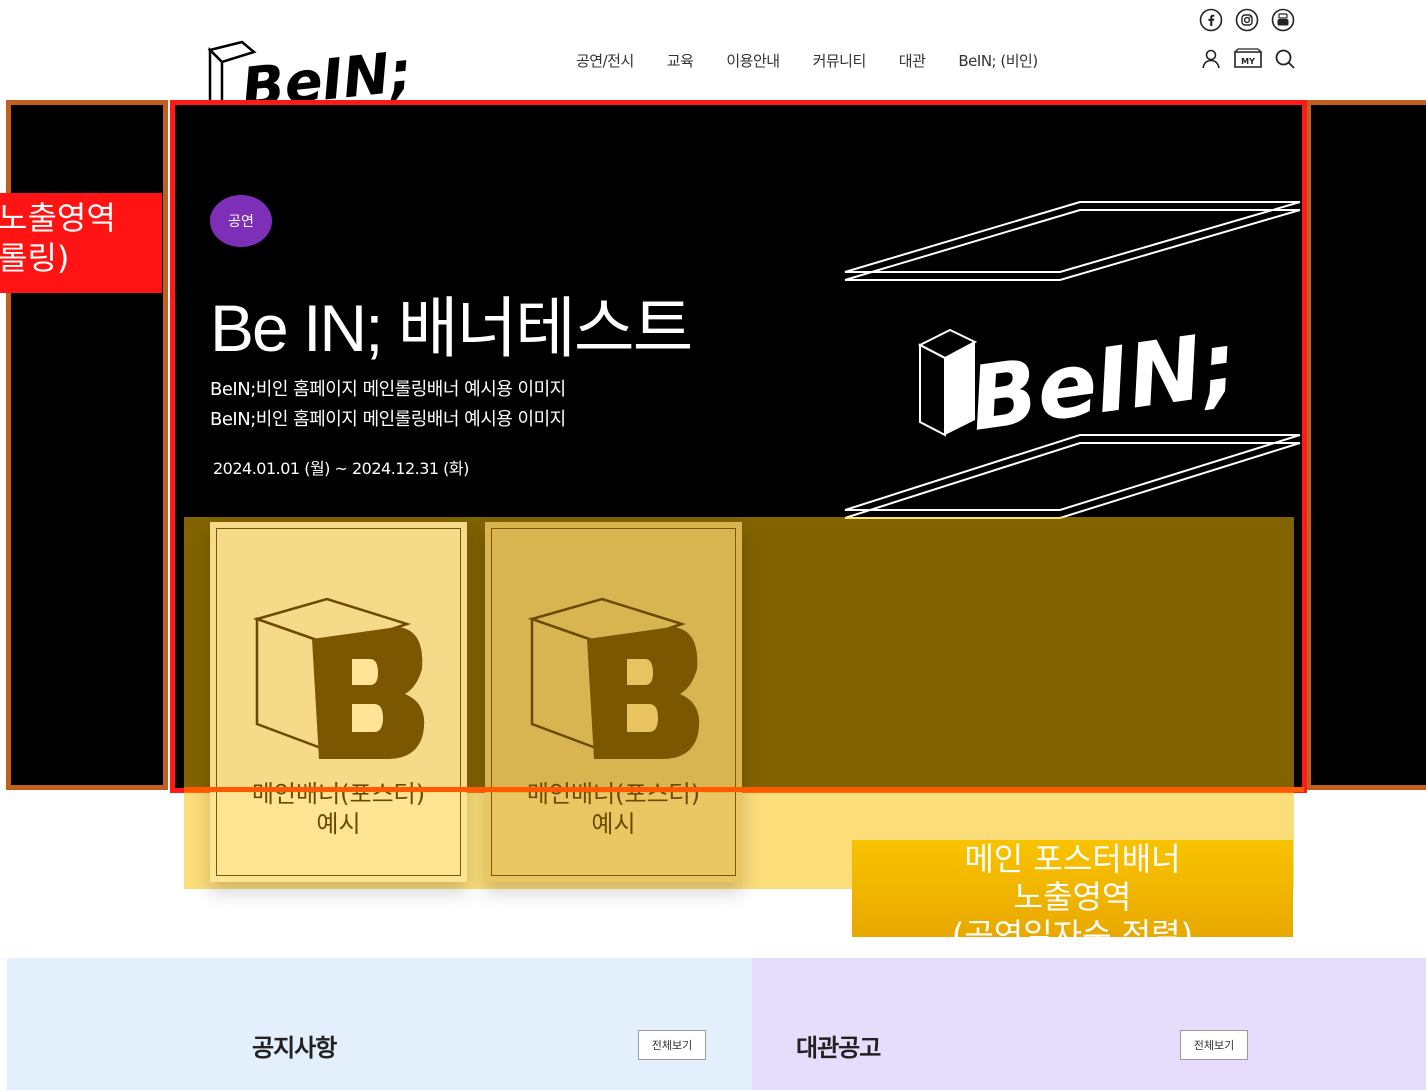 This screenshot has height=1090, width=1426. What do you see at coordinates (912, 60) in the screenshot?
I see `nav-rental: 대관` at bounding box center [912, 60].